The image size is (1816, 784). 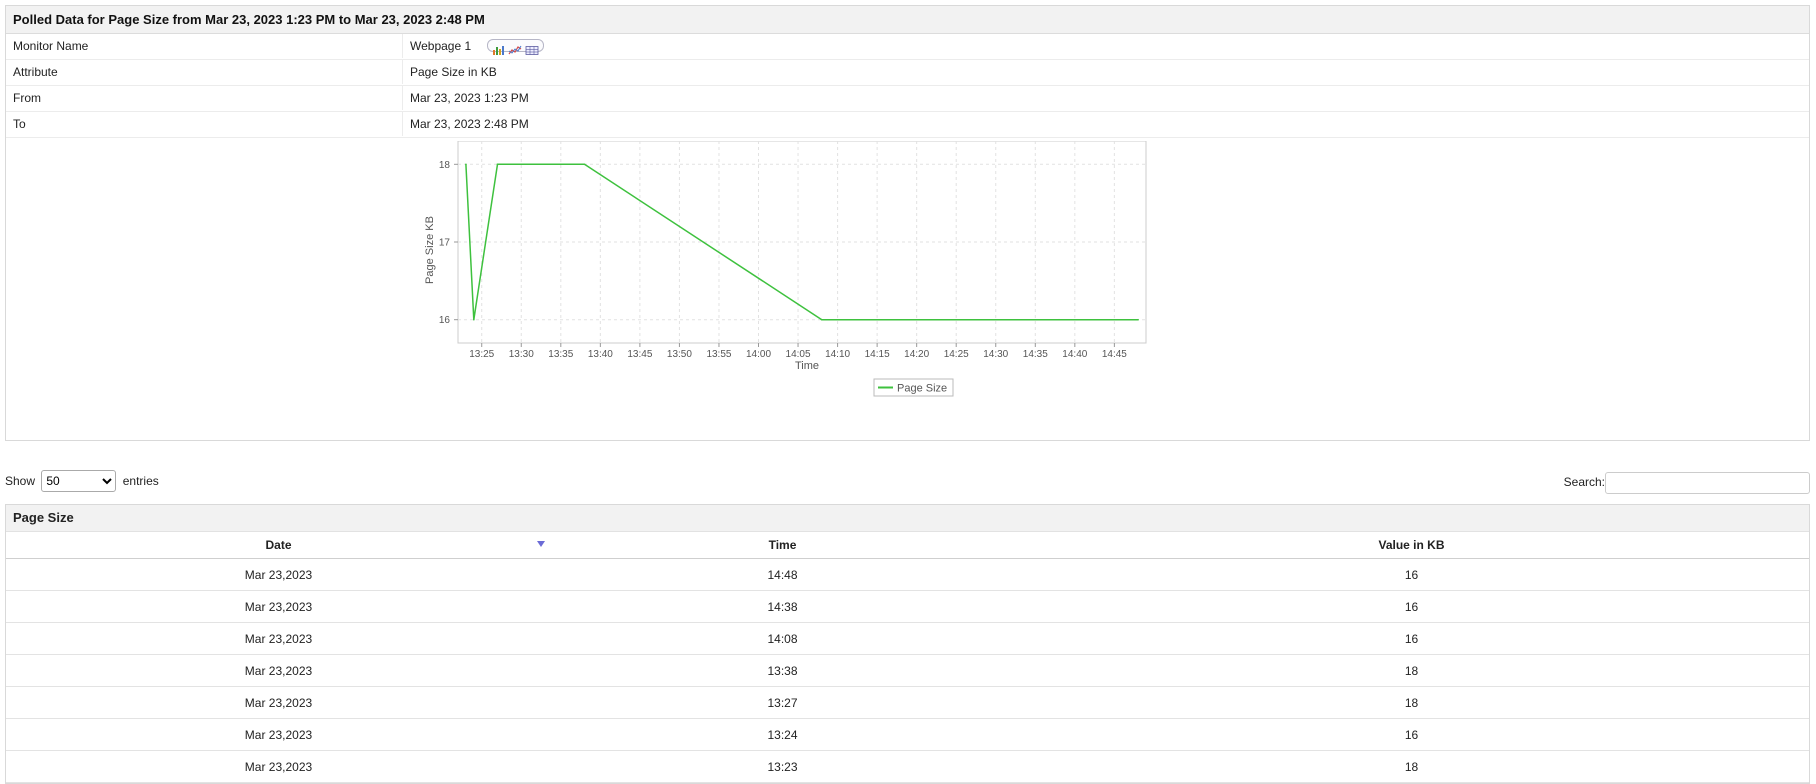 I want to click on x-tick-label: 14:35, so click(x=1035, y=354).